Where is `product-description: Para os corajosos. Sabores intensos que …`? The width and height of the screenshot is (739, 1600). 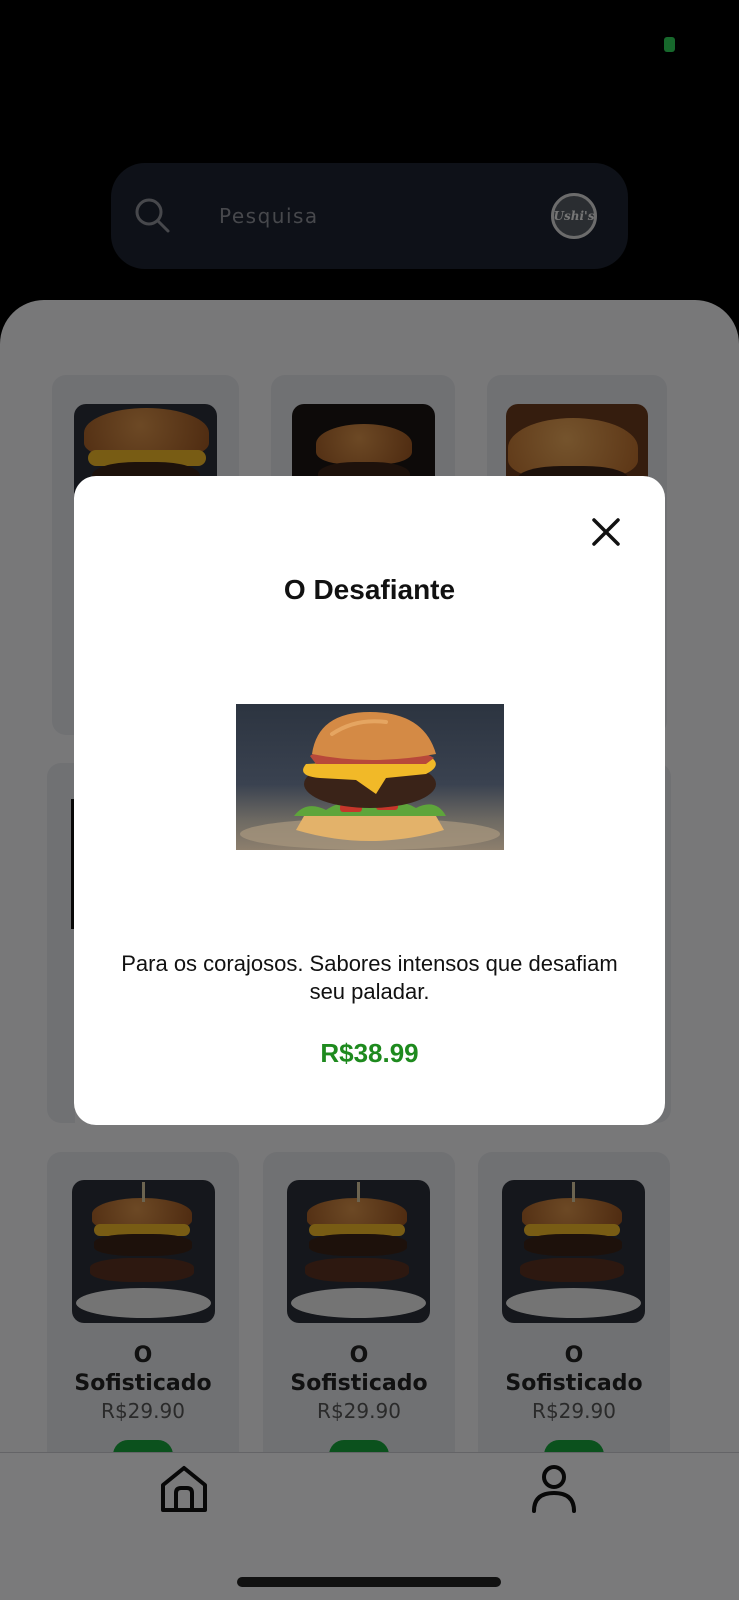
product-description: Para os corajosos. Sabores intensos que … is located at coordinates (369, 977).